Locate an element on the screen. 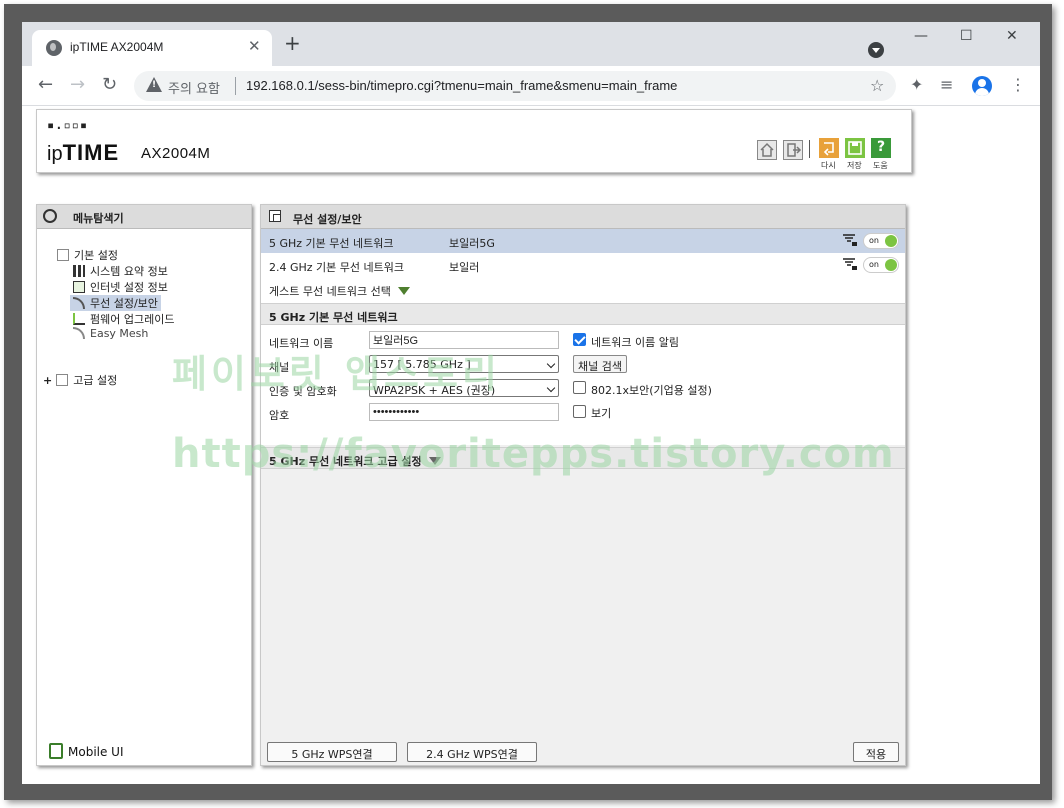 The height and width of the screenshot is (808, 1064). reading-list-icon: ≡ is located at coordinates (946, 85).